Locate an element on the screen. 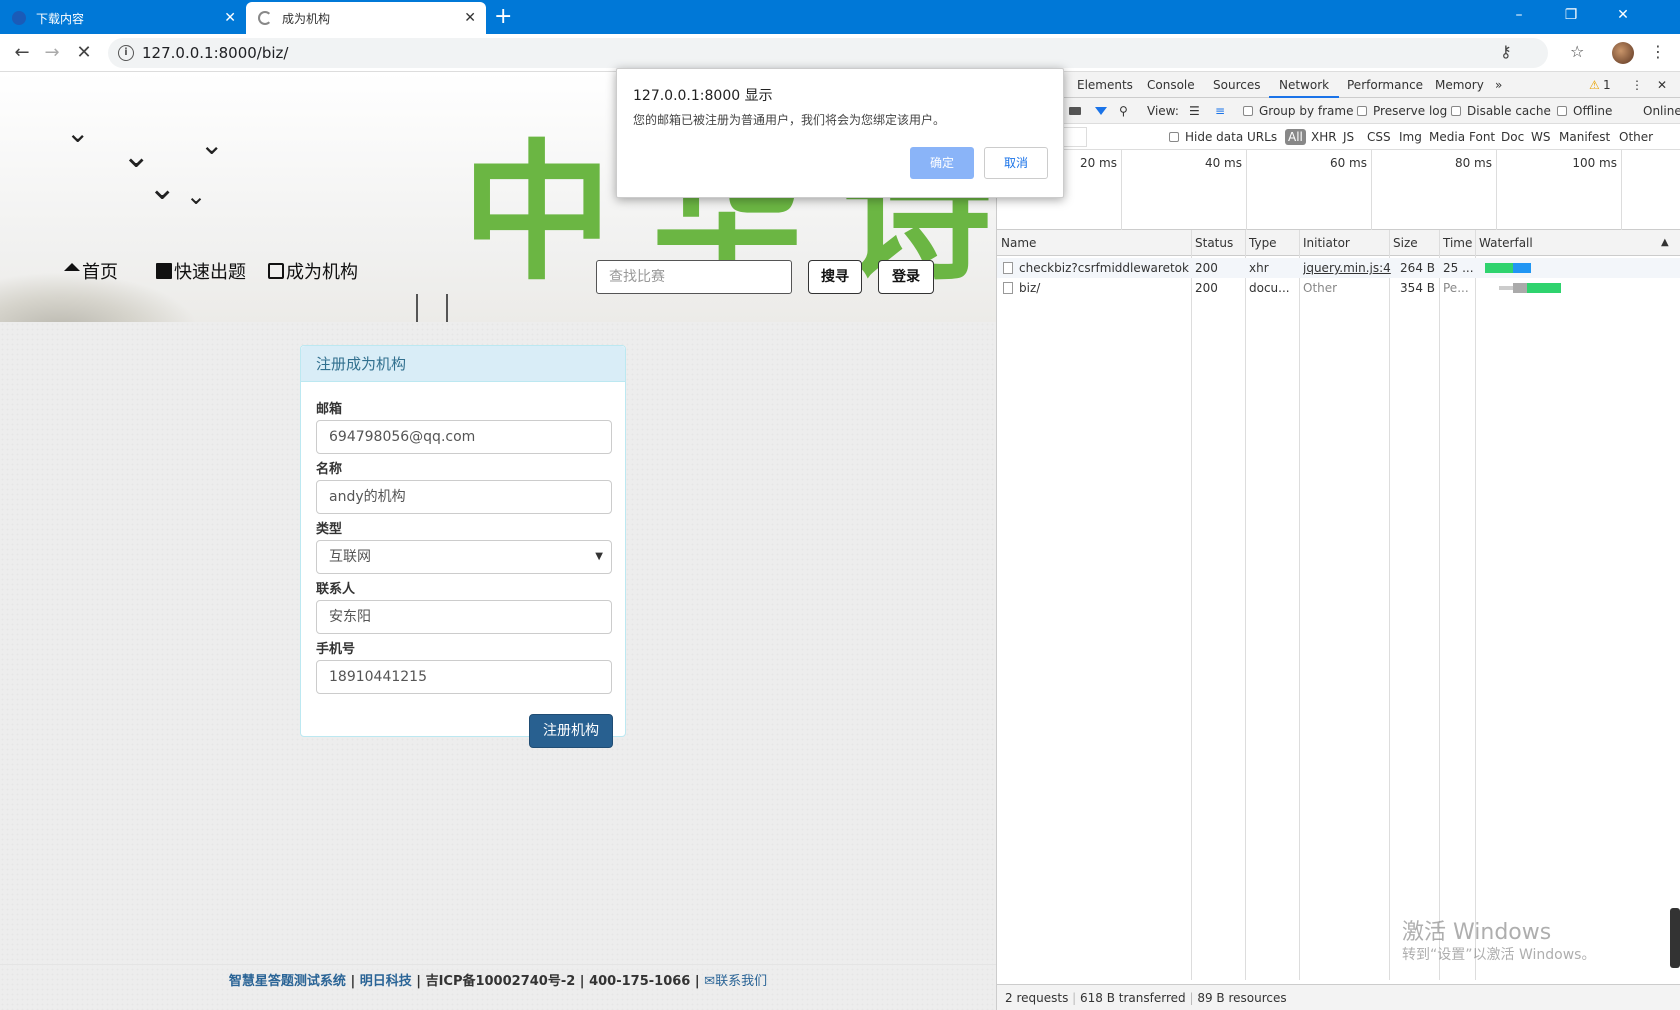  key-icon: ⚷ is located at coordinates (1506, 51).